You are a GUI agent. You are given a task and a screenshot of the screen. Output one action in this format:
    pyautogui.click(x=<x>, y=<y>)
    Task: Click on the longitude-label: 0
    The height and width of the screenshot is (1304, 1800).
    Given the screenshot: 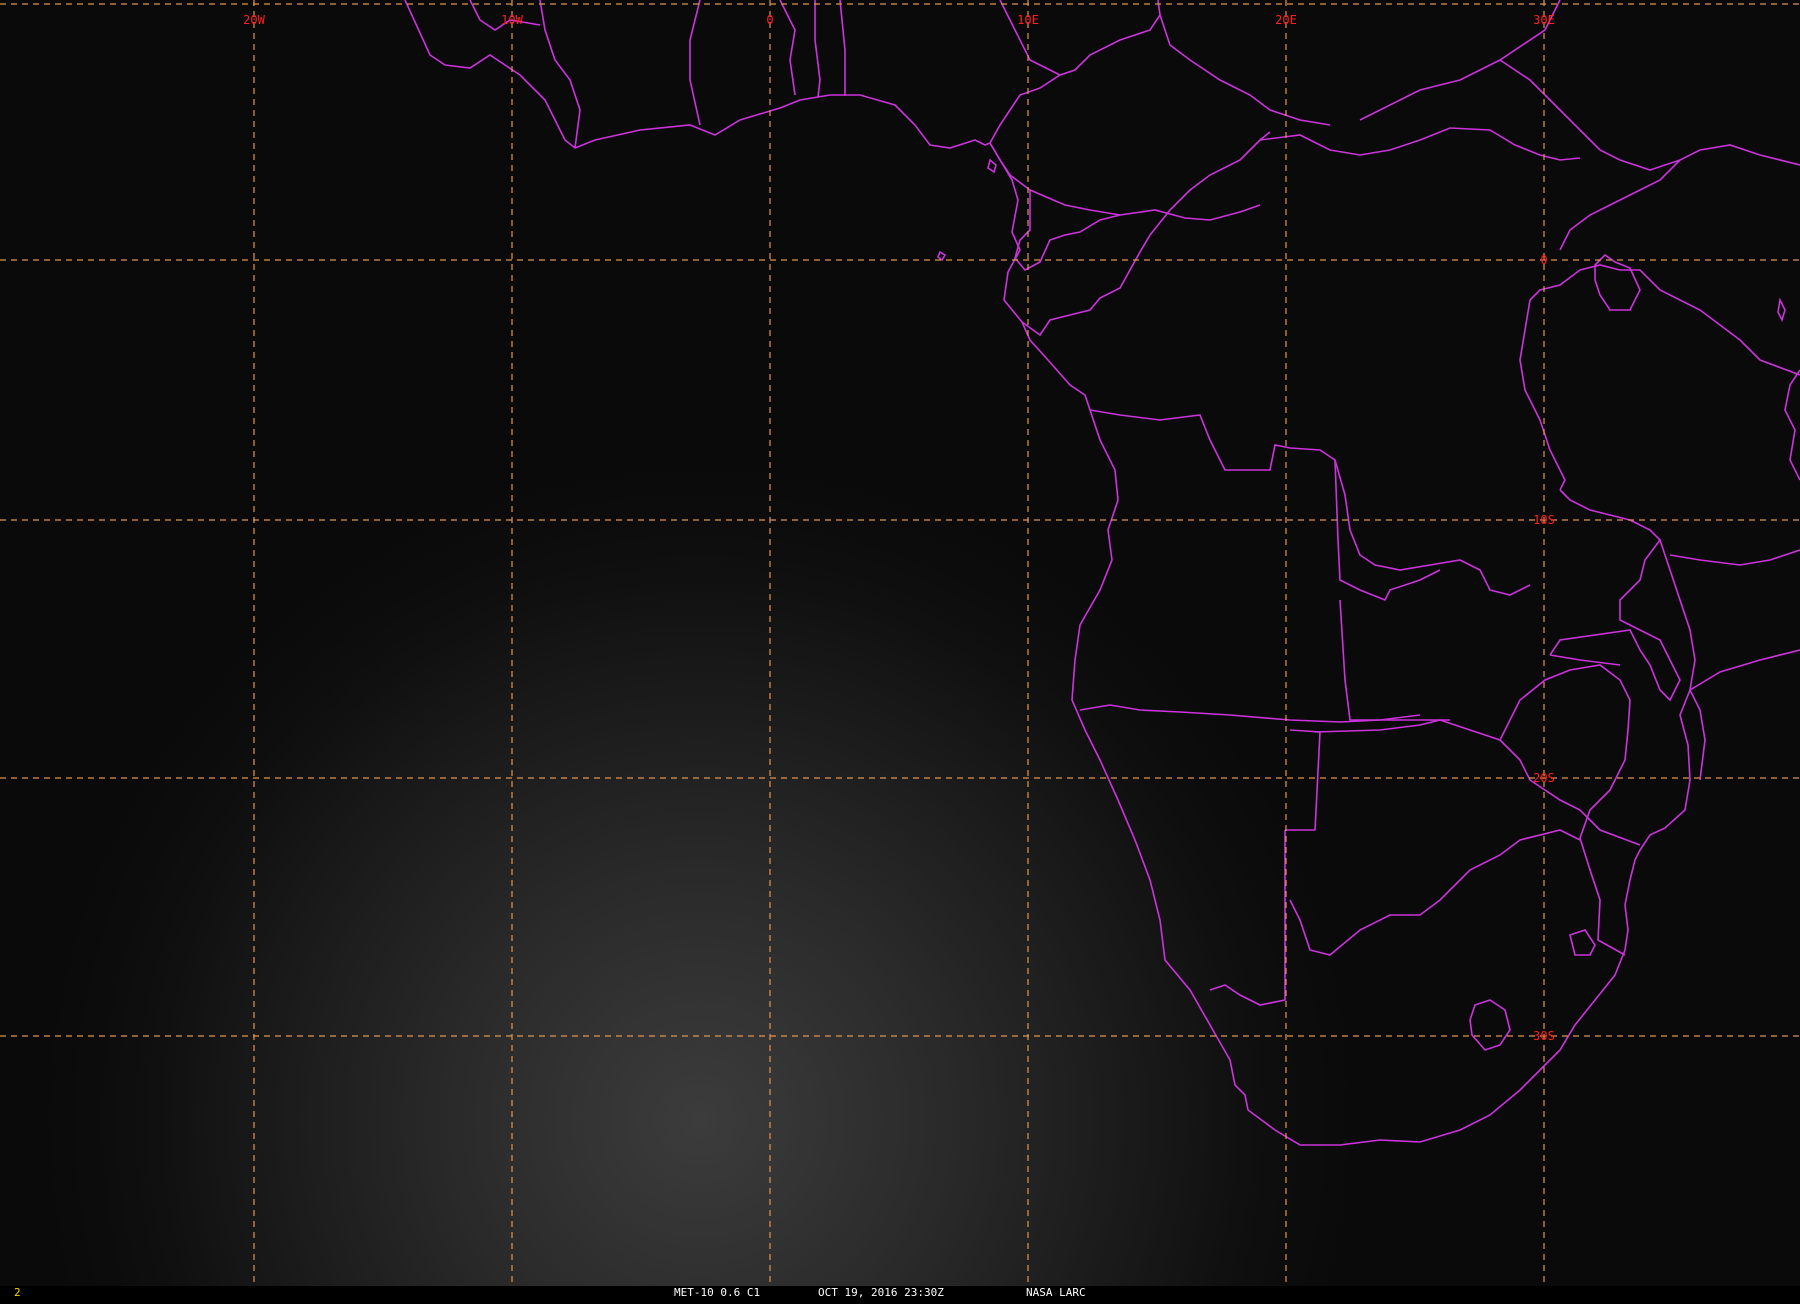 What is the action you would take?
    pyautogui.click(x=769, y=20)
    